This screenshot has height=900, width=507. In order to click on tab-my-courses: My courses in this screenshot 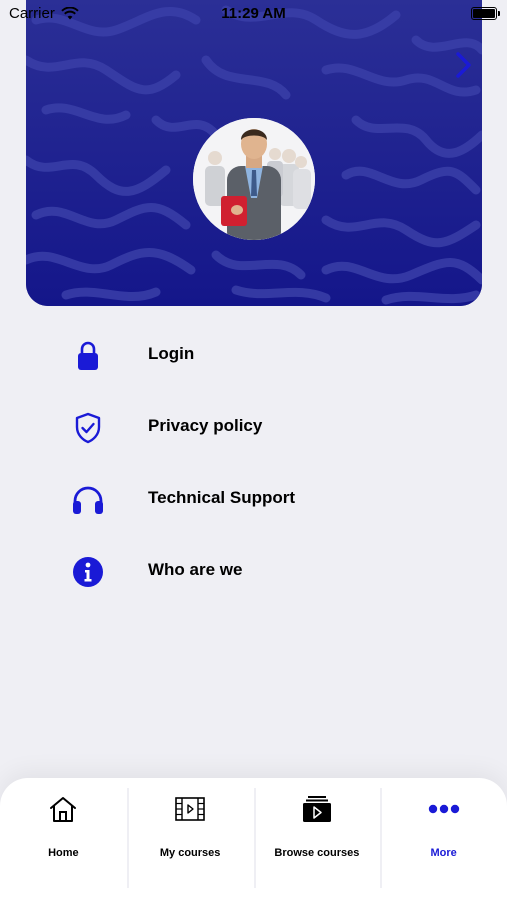, I will do `click(190, 839)`.